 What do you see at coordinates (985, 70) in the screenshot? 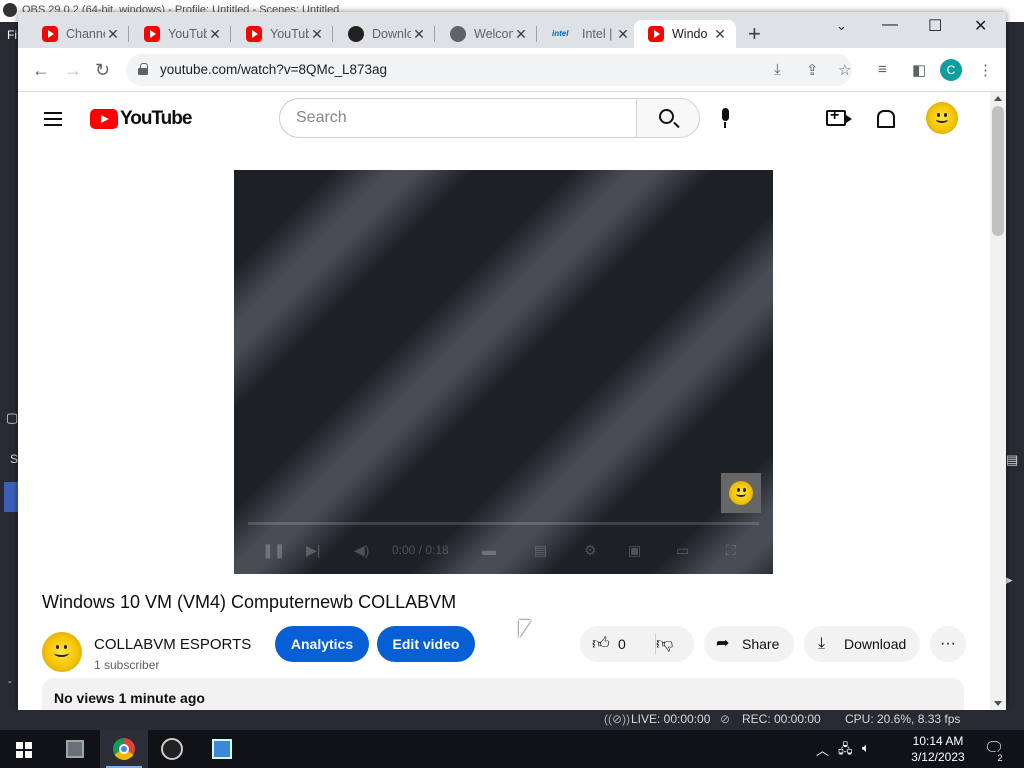
I see `menu-kebab-icon: ⋮` at bounding box center [985, 70].